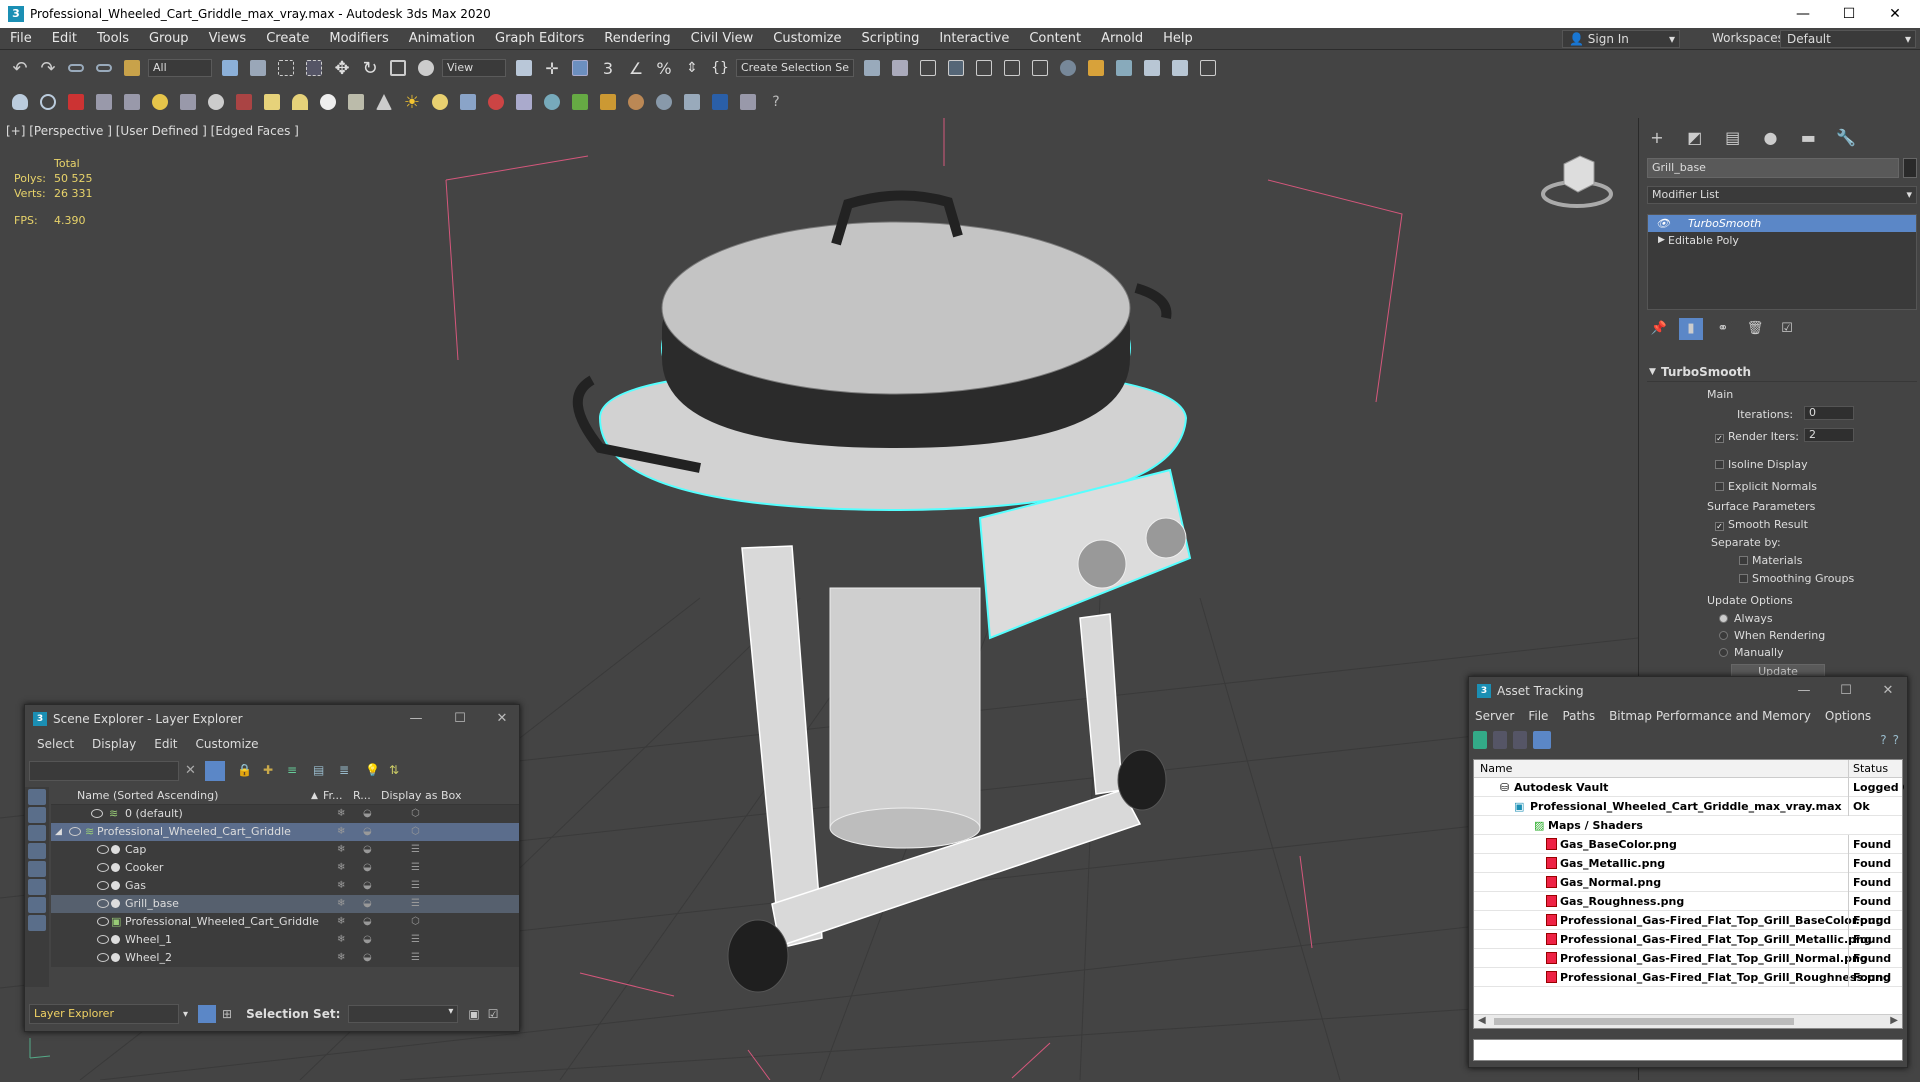 This screenshot has width=1920, height=1082. What do you see at coordinates (114, 744) in the screenshot?
I see `se-menu-display: Display` at bounding box center [114, 744].